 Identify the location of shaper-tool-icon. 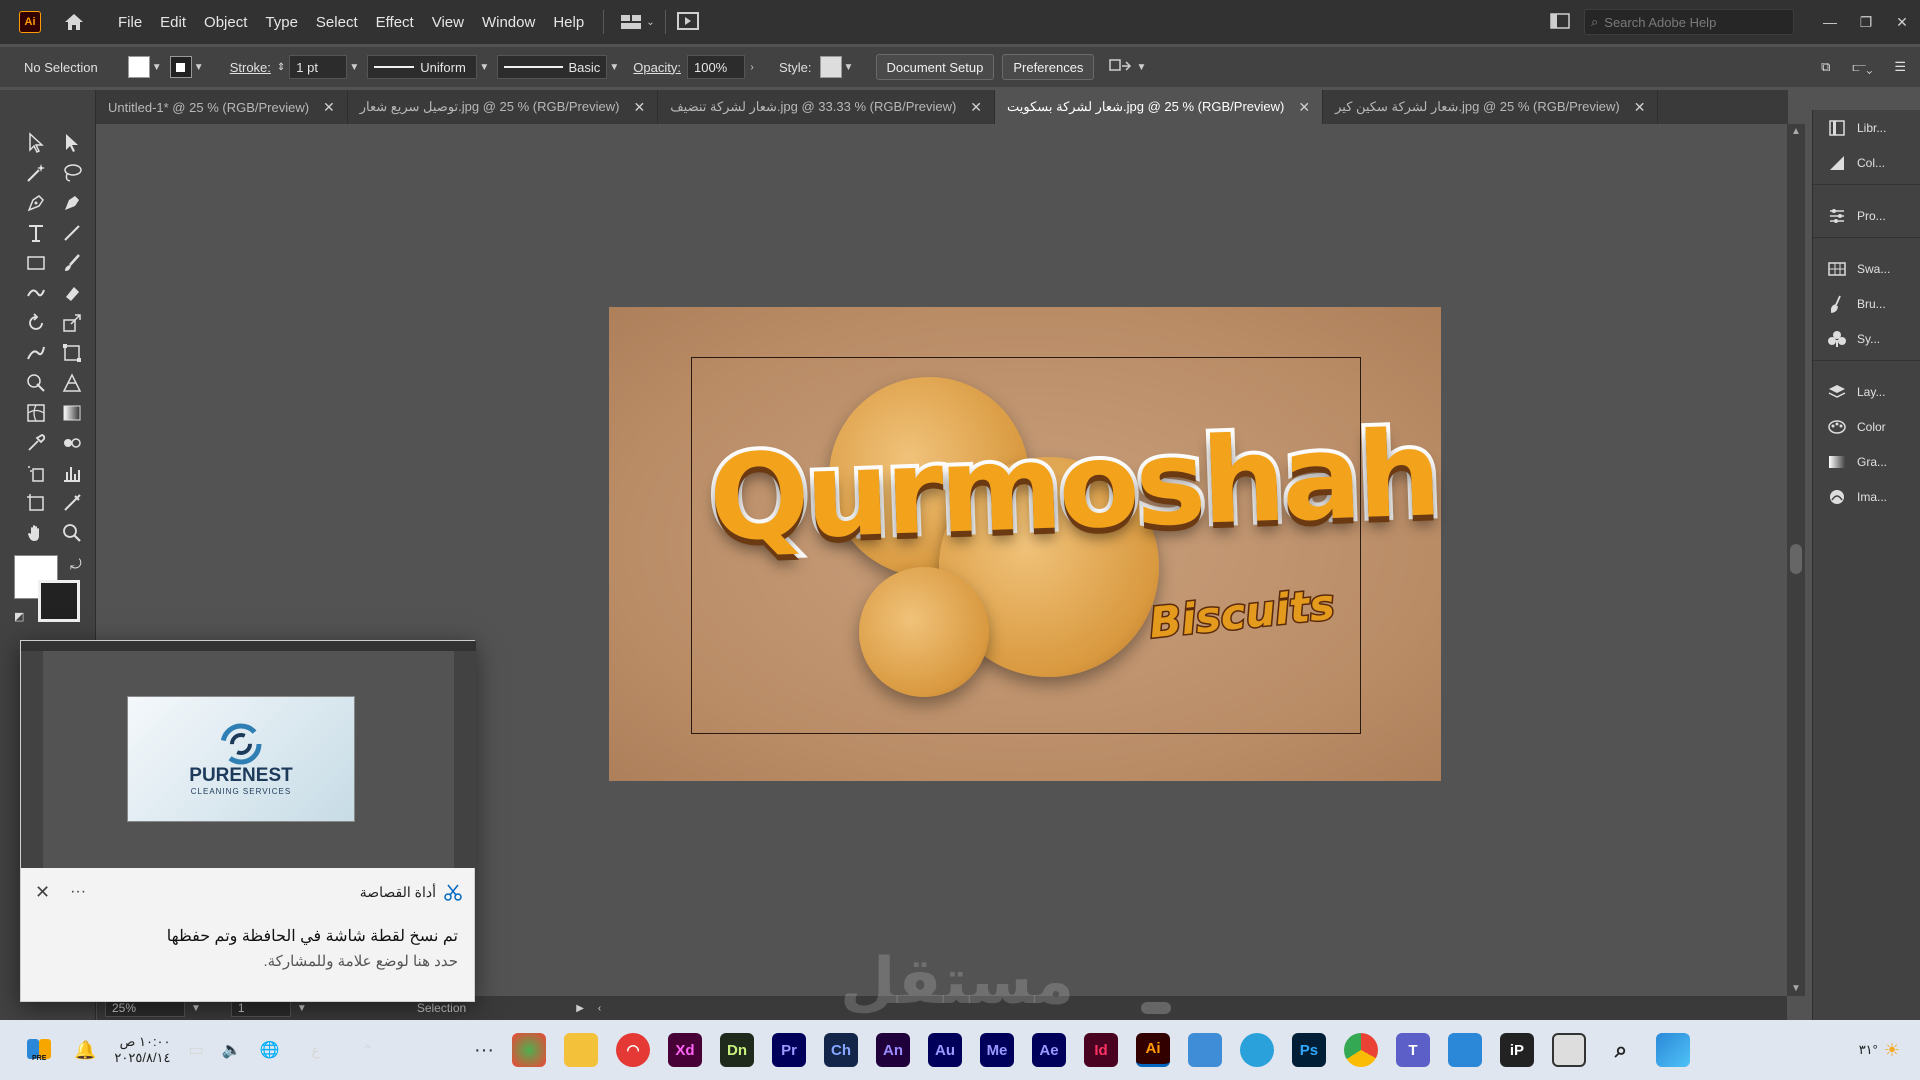
(36, 293).